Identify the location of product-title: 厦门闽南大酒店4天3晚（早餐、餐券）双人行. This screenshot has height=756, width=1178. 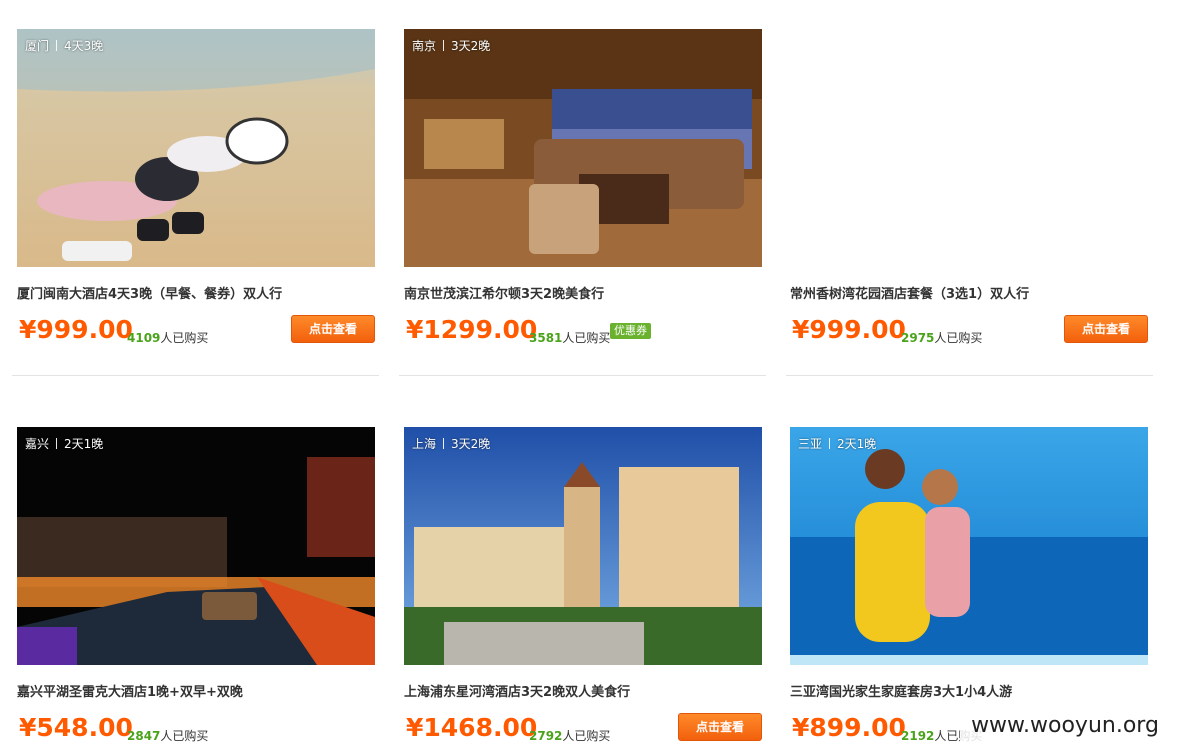
(149, 292).